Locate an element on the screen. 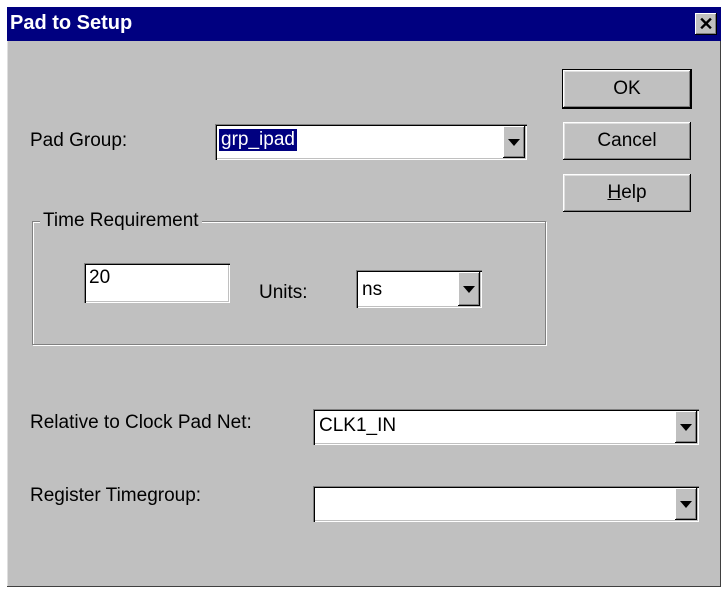 The height and width of the screenshot is (593, 727). close-icon: ✕ is located at coordinates (706, 24).